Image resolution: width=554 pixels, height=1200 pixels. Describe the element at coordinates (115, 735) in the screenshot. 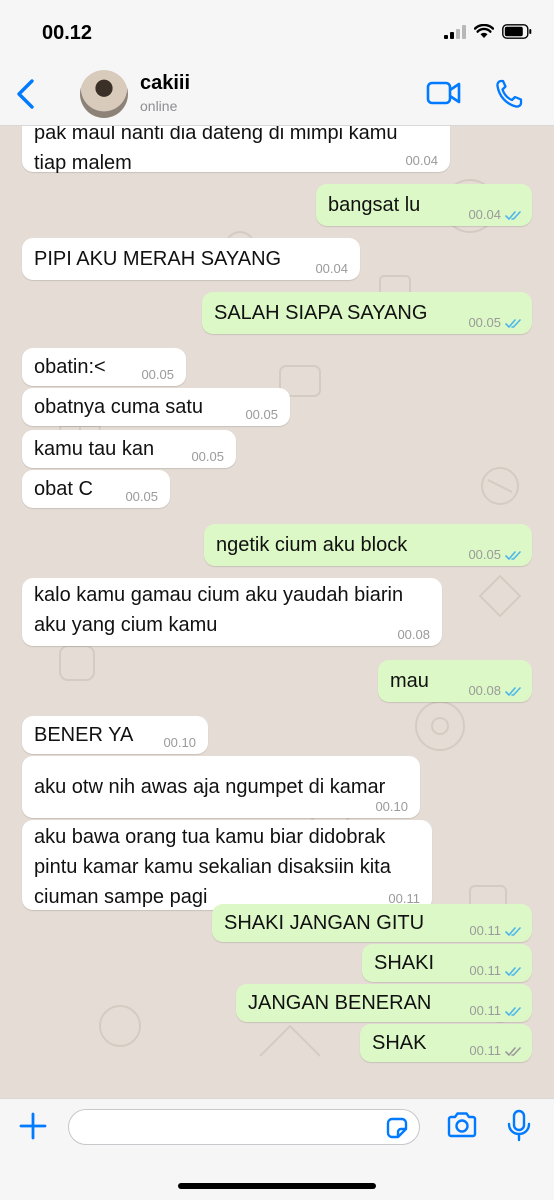

I see `incoming-message: BENER YA 00.10` at that location.